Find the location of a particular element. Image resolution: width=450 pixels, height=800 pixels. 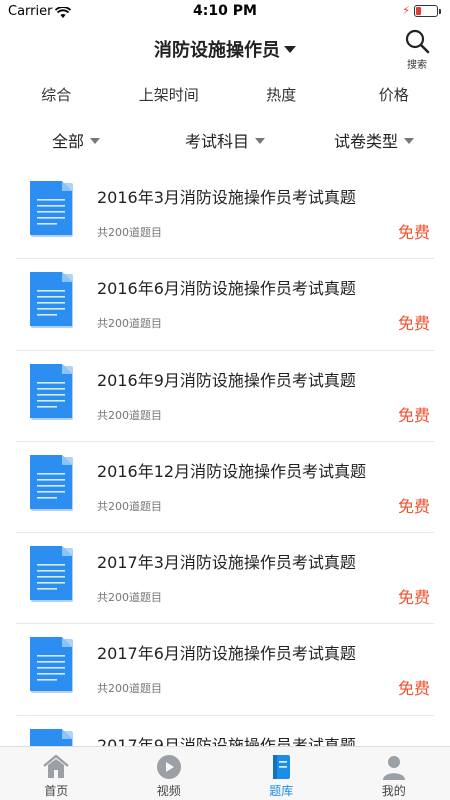

tab-question-bank-label: 题库 is located at coordinates (281, 791).